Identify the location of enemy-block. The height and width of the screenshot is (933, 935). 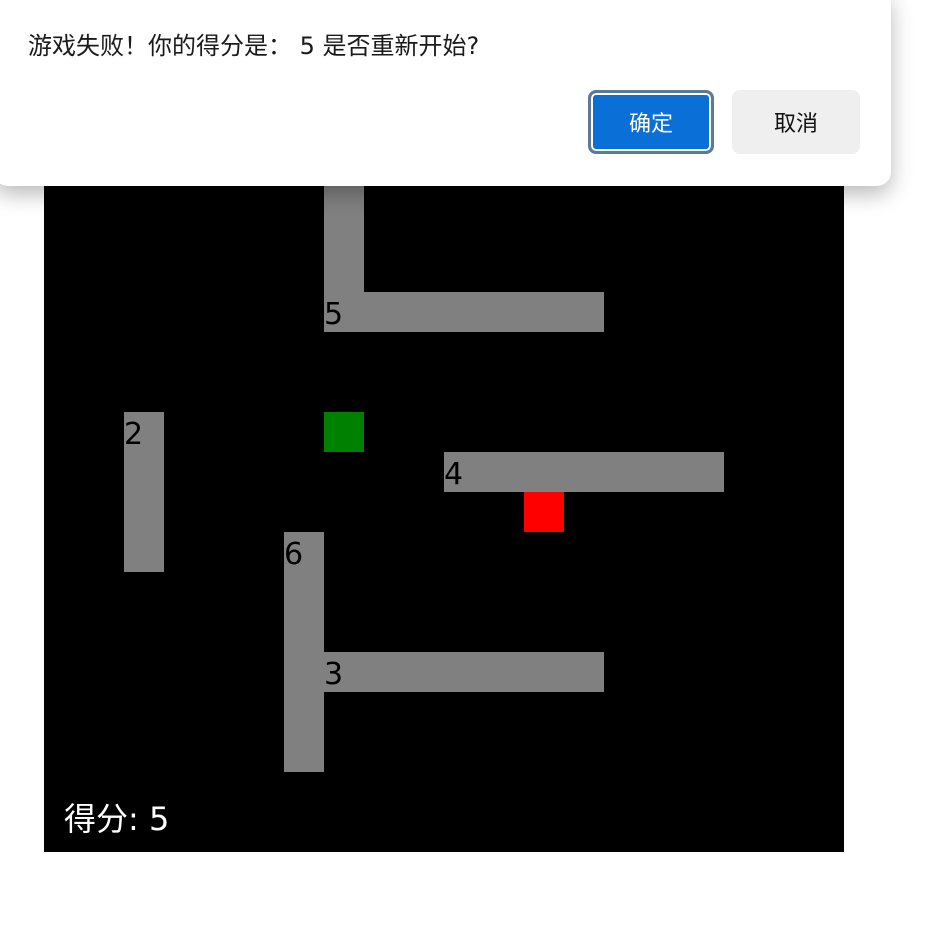
(544, 512).